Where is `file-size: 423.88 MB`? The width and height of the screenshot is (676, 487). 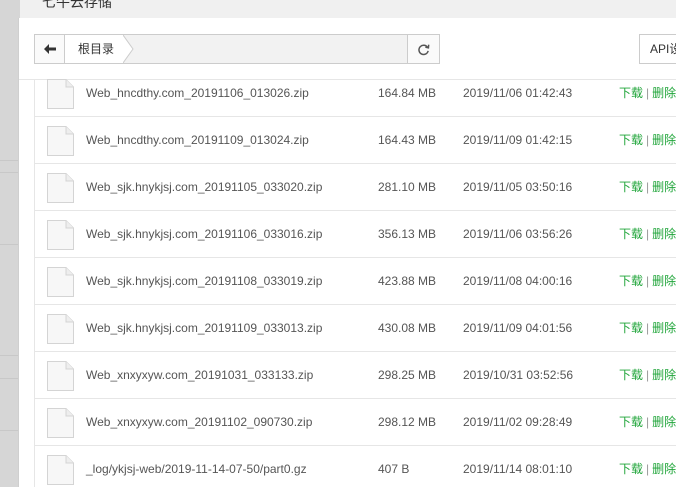
file-size: 423.88 MB is located at coordinates (407, 281).